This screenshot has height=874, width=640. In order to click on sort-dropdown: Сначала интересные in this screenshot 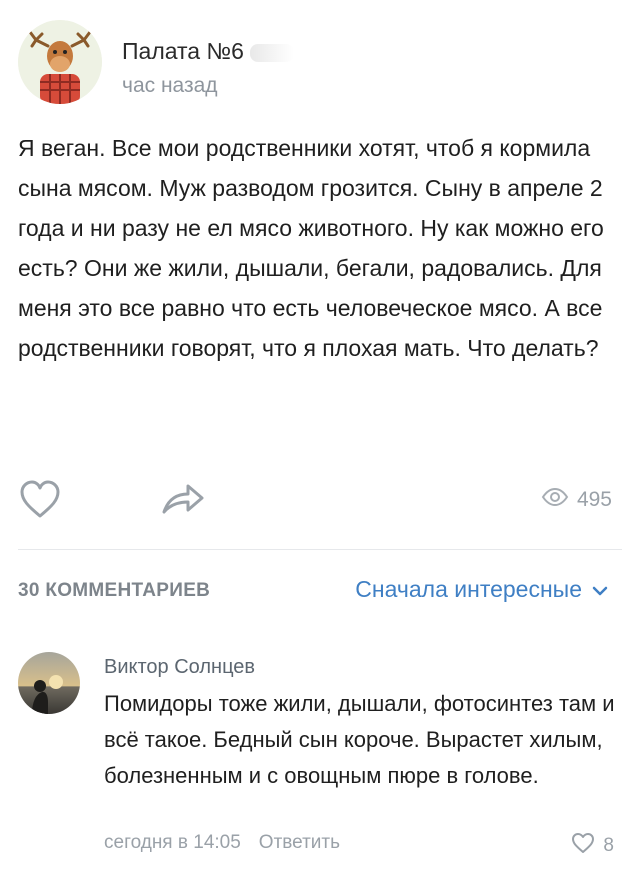, I will do `click(481, 589)`.